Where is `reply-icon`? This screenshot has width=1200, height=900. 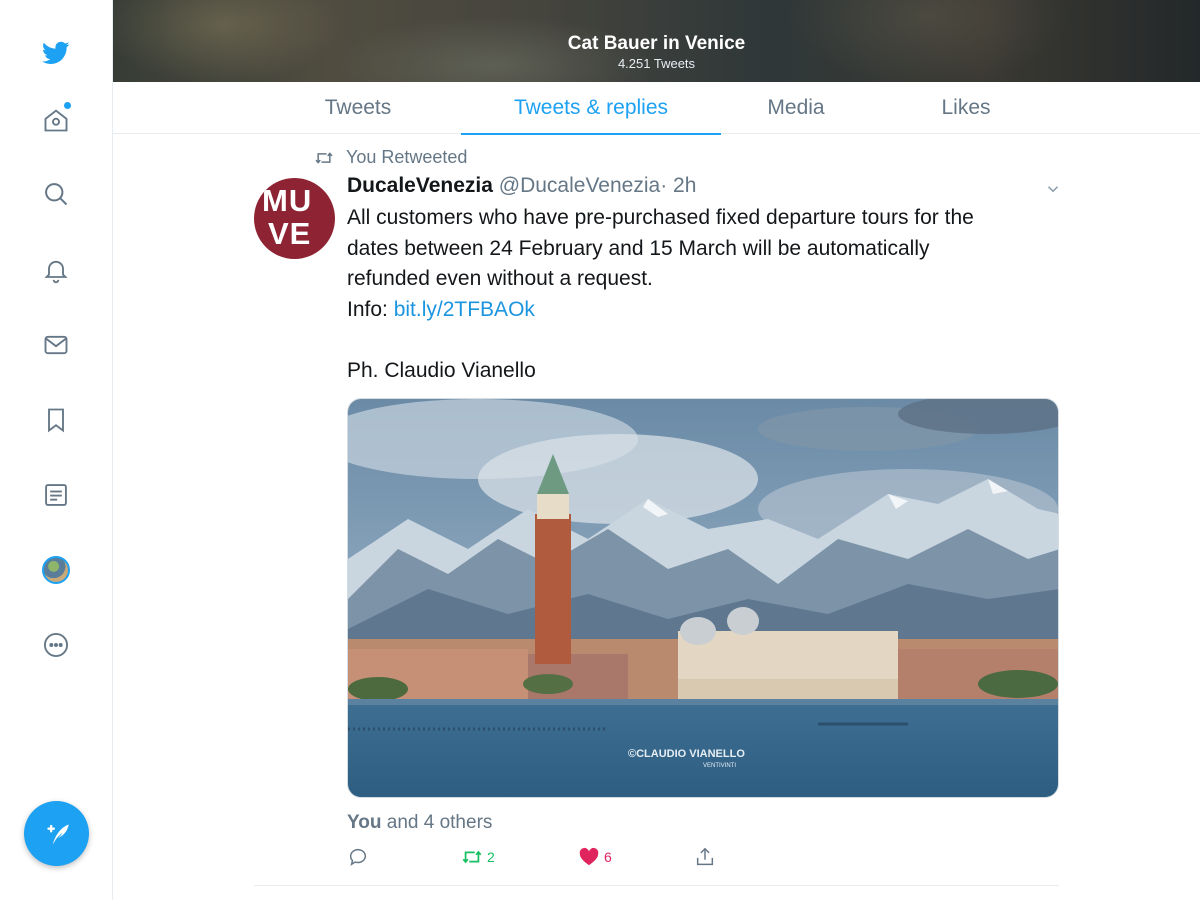
reply-icon is located at coordinates (357, 857).